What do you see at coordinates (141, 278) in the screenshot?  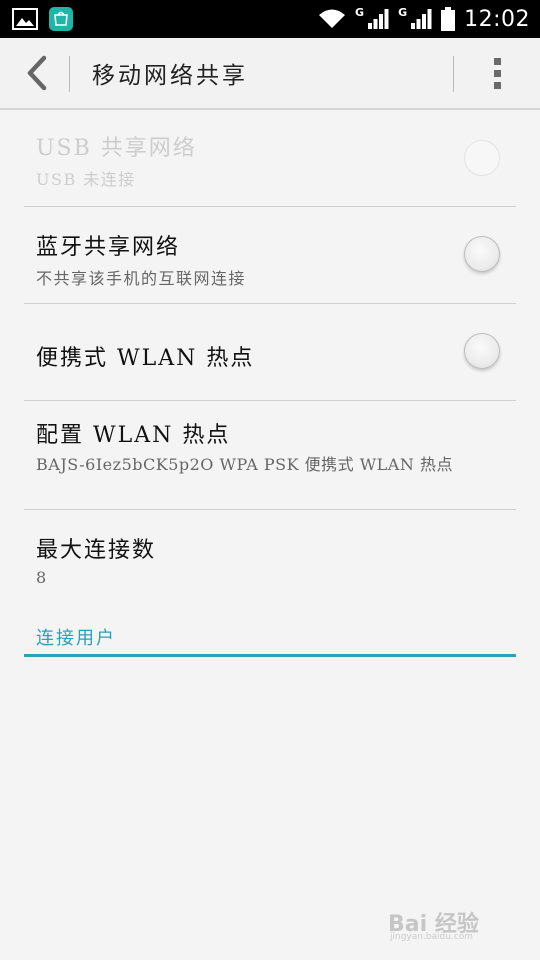 I see `item-subtitle: 不共享该手机的互联网连接` at bounding box center [141, 278].